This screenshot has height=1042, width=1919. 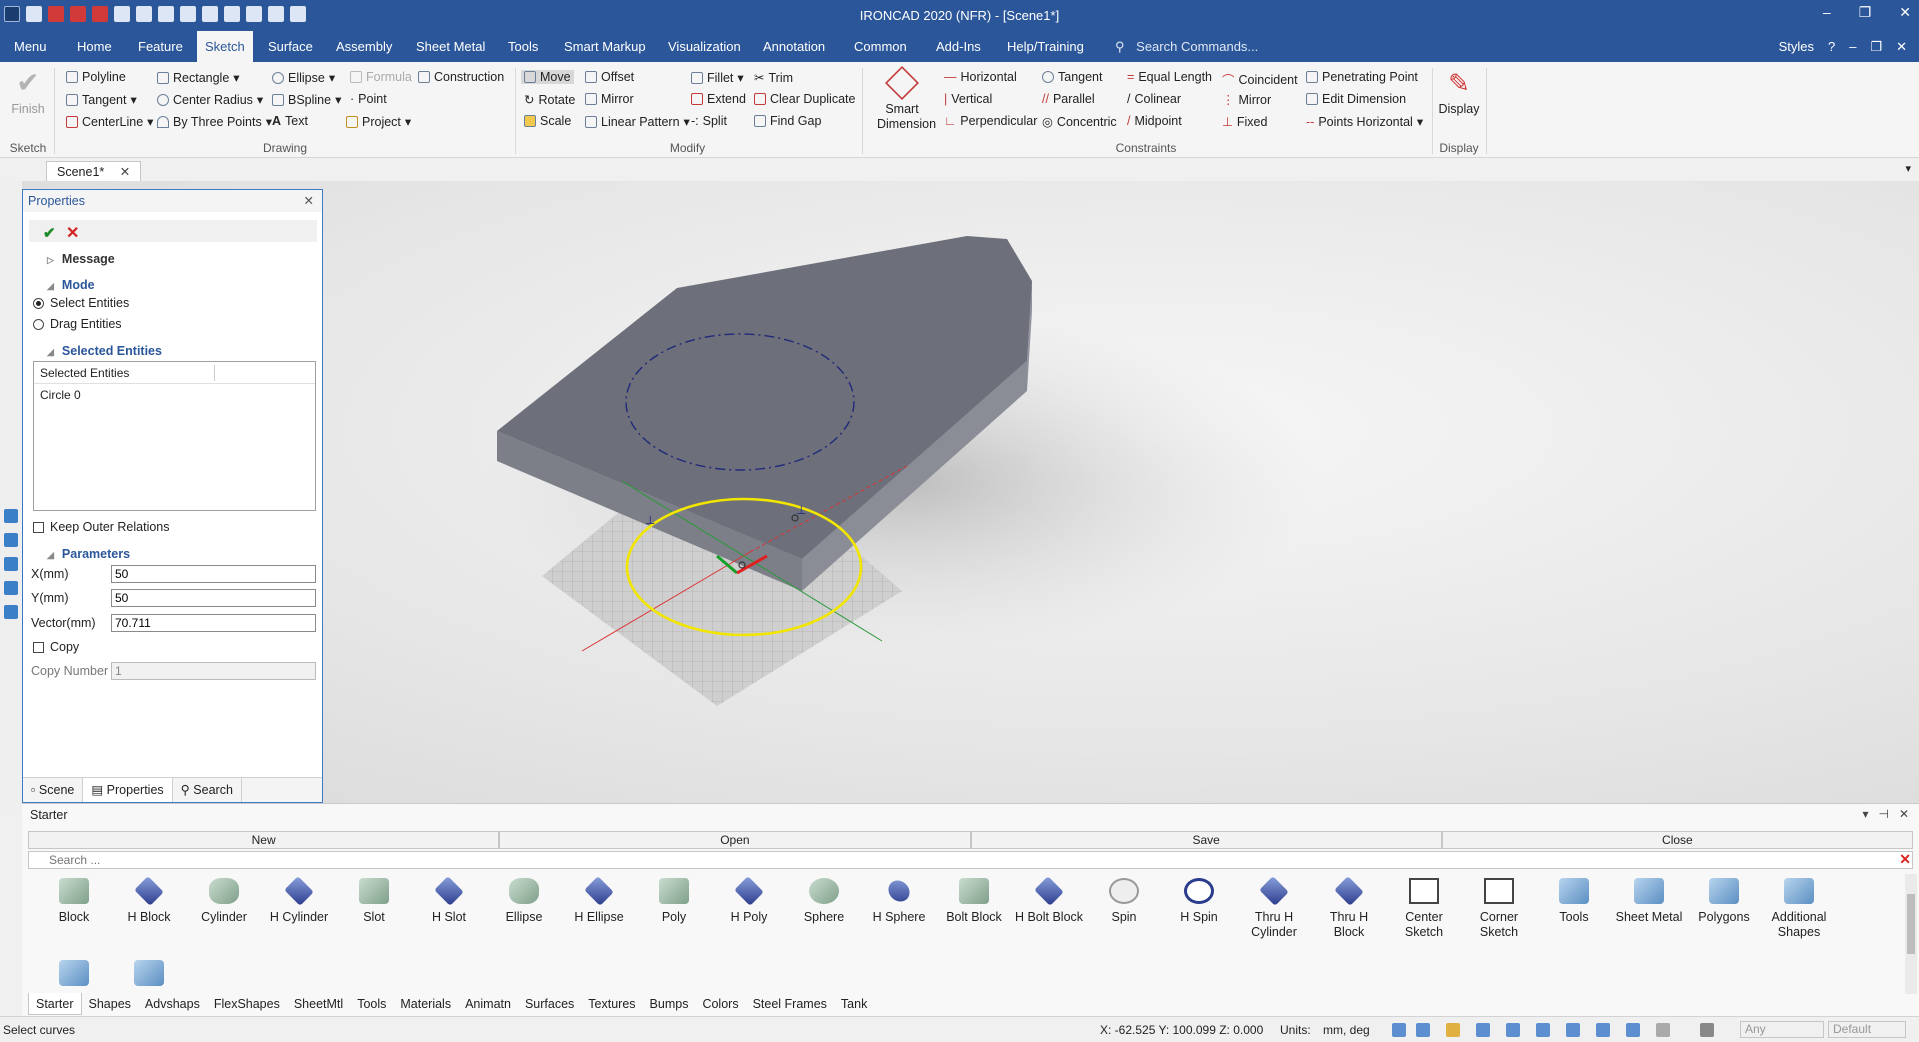 I want to click on display-button: ✎ Display, so click(x=1459, y=92).